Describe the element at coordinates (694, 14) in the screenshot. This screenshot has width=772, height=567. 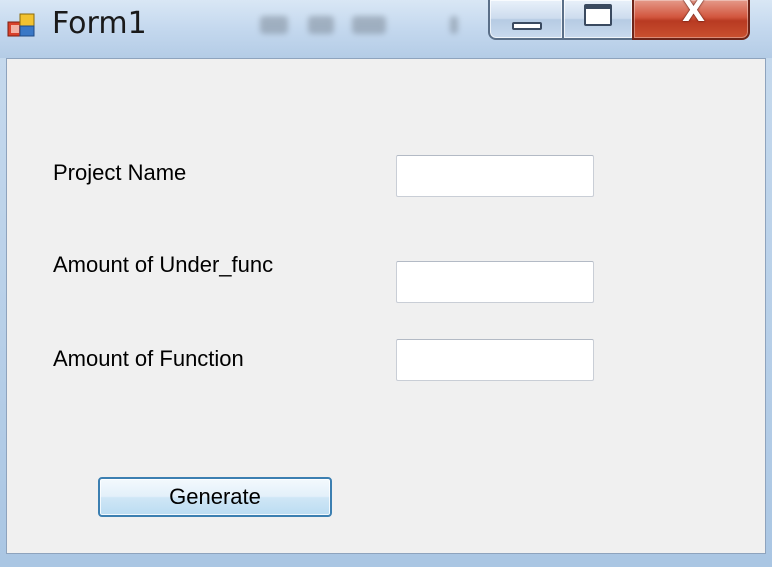
I see `close-icon: X` at that location.